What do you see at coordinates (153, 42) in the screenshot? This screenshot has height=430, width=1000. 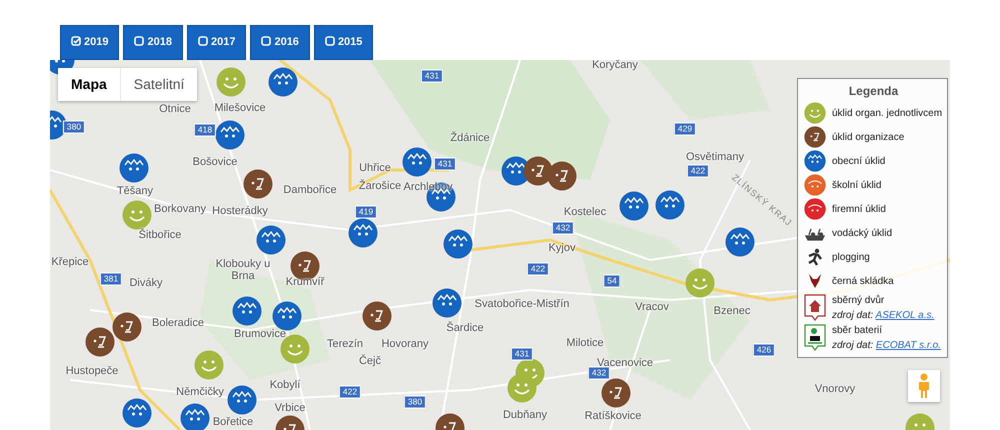 I see `year-filter-button: 2018` at bounding box center [153, 42].